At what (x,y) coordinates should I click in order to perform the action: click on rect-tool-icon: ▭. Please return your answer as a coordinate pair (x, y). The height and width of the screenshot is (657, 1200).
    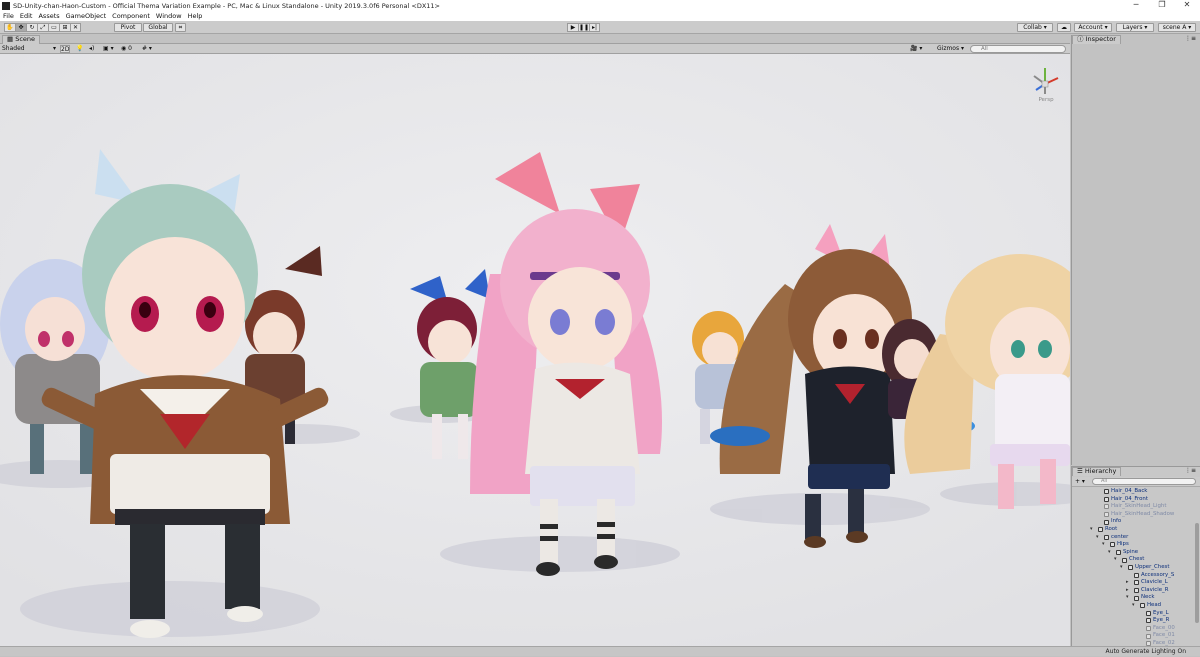
    Looking at the image, I should click on (53, 27).